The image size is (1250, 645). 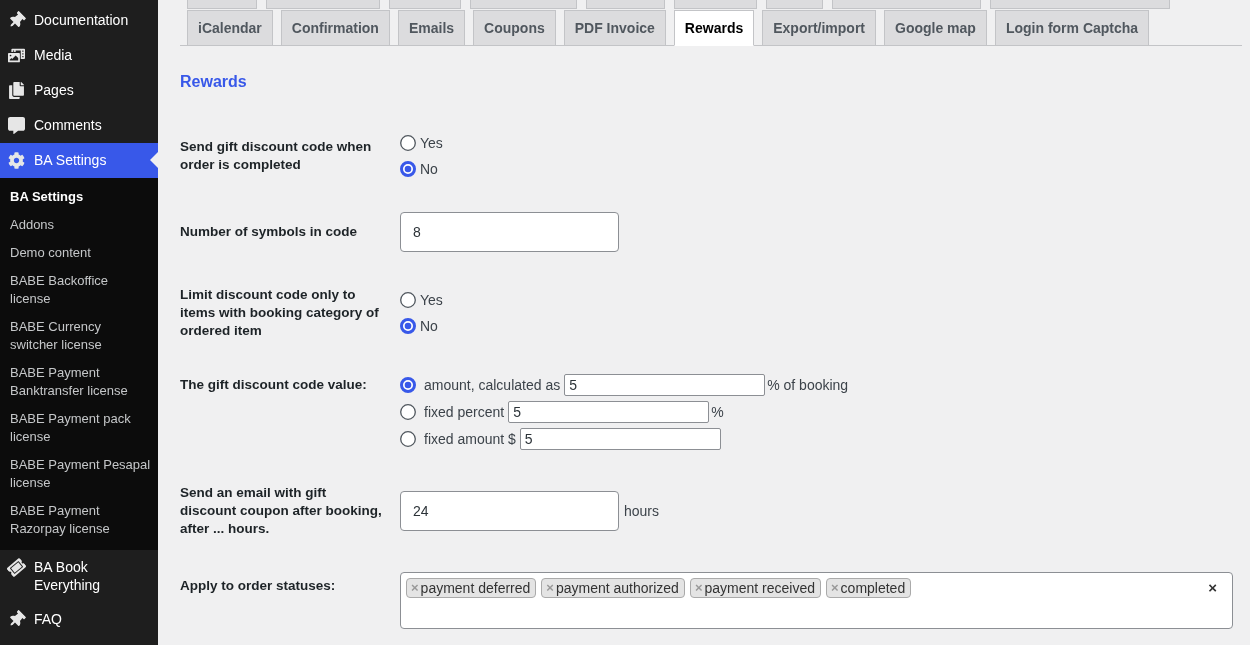 What do you see at coordinates (335, 28) in the screenshot?
I see `tab: Confirmation` at bounding box center [335, 28].